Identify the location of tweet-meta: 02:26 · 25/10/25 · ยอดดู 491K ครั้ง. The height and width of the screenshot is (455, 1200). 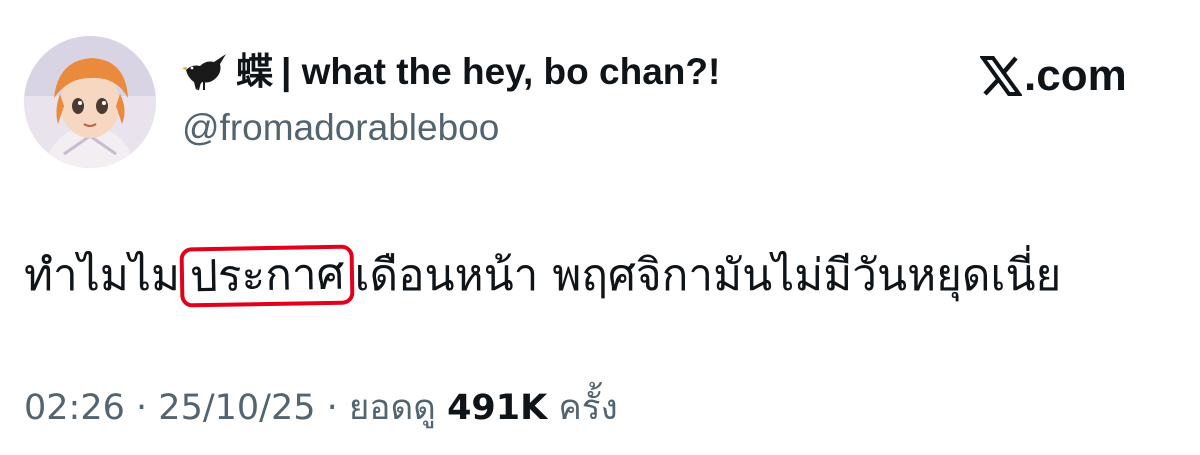
(321, 408).